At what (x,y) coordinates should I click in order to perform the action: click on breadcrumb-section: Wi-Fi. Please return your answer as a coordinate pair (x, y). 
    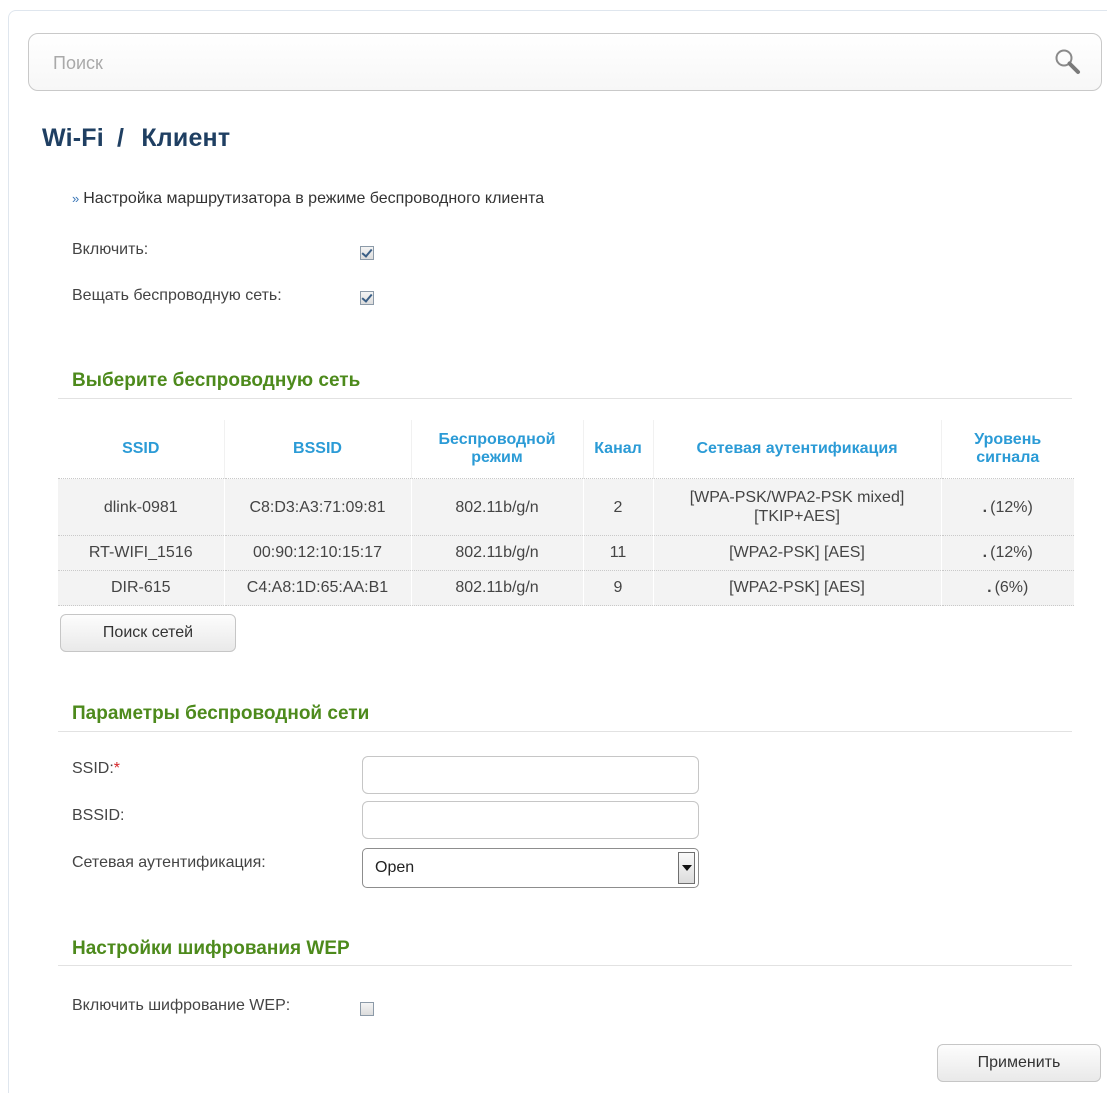
    Looking at the image, I should click on (73, 138).